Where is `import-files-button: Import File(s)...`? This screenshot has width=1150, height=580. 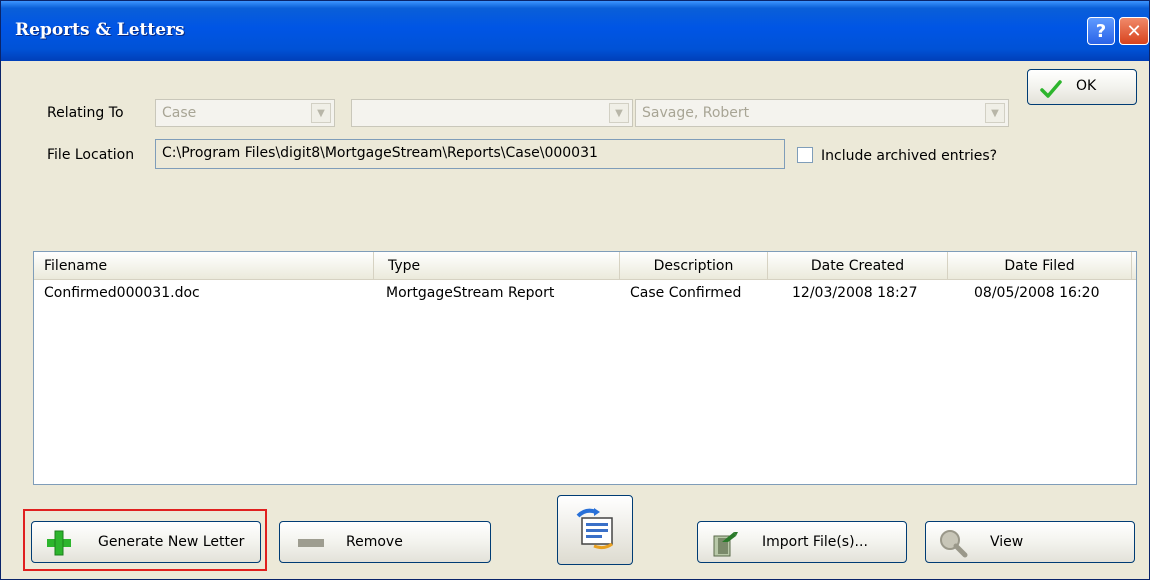
import-files-button: Import File(s)... is located at coordinates (802, 542).